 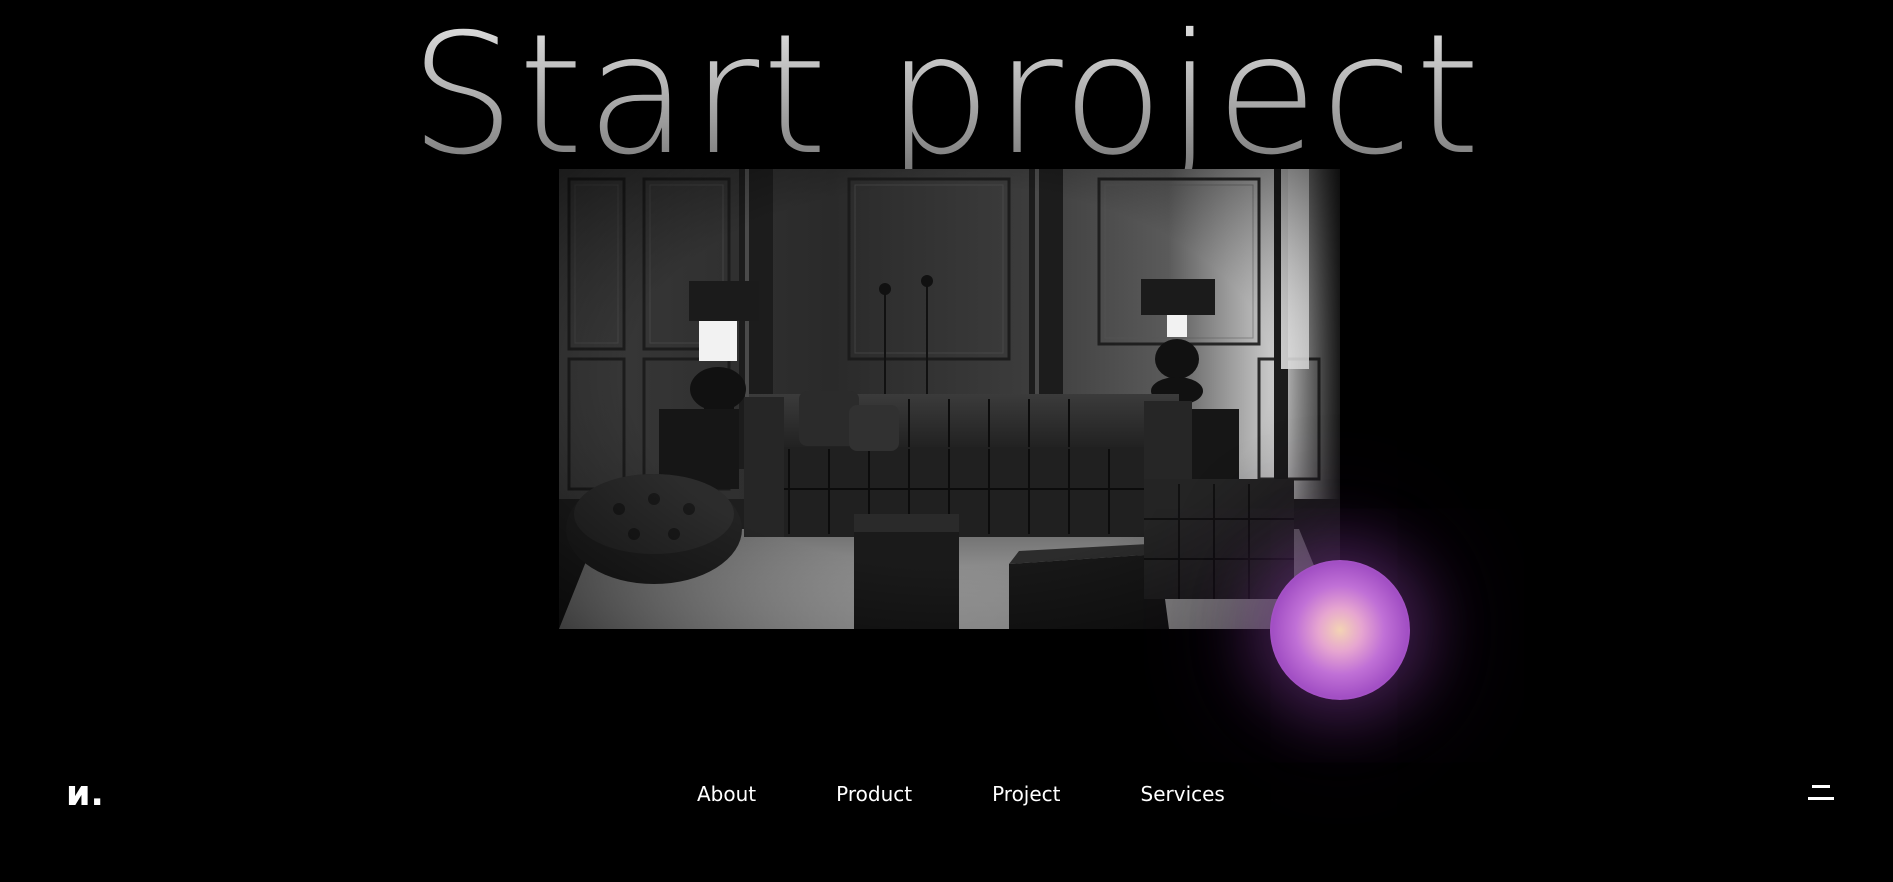 I want to click on nav-links: About Product Project Services, so click(x=961, y=794).